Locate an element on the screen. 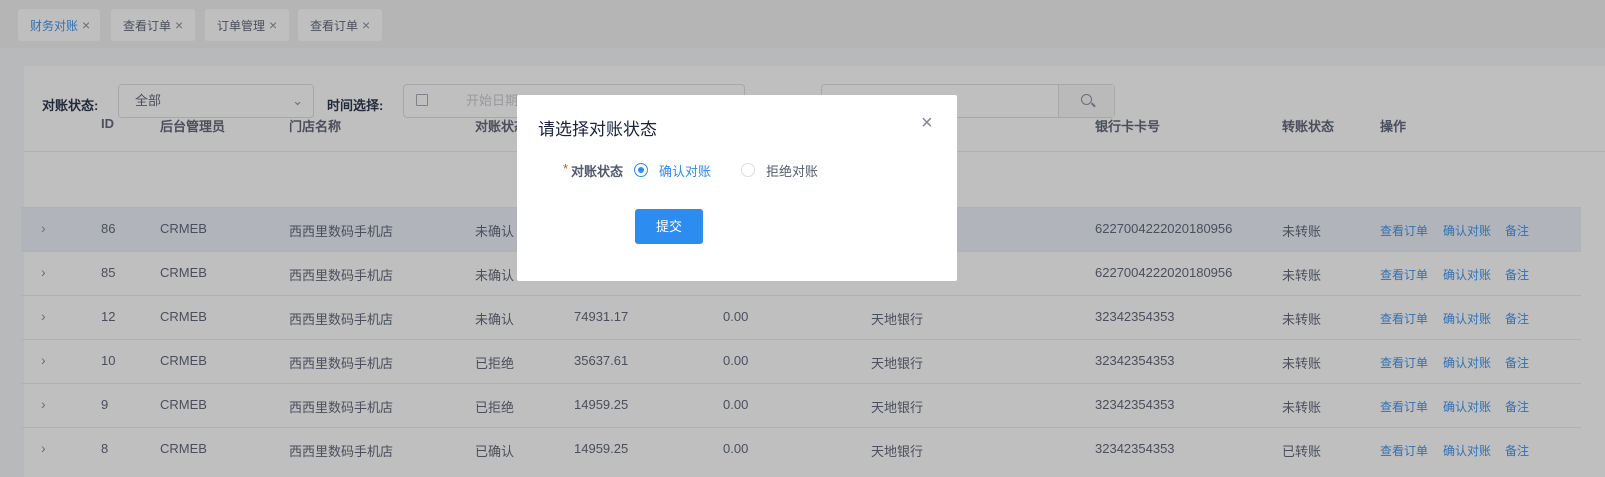 The width and height of the screenshot is (1605, 477). reconcile-status-modal: 请选择对账状态 × * 对账状态 确认对账 拒绝对账 提交 is located at coordinates (737, 188).